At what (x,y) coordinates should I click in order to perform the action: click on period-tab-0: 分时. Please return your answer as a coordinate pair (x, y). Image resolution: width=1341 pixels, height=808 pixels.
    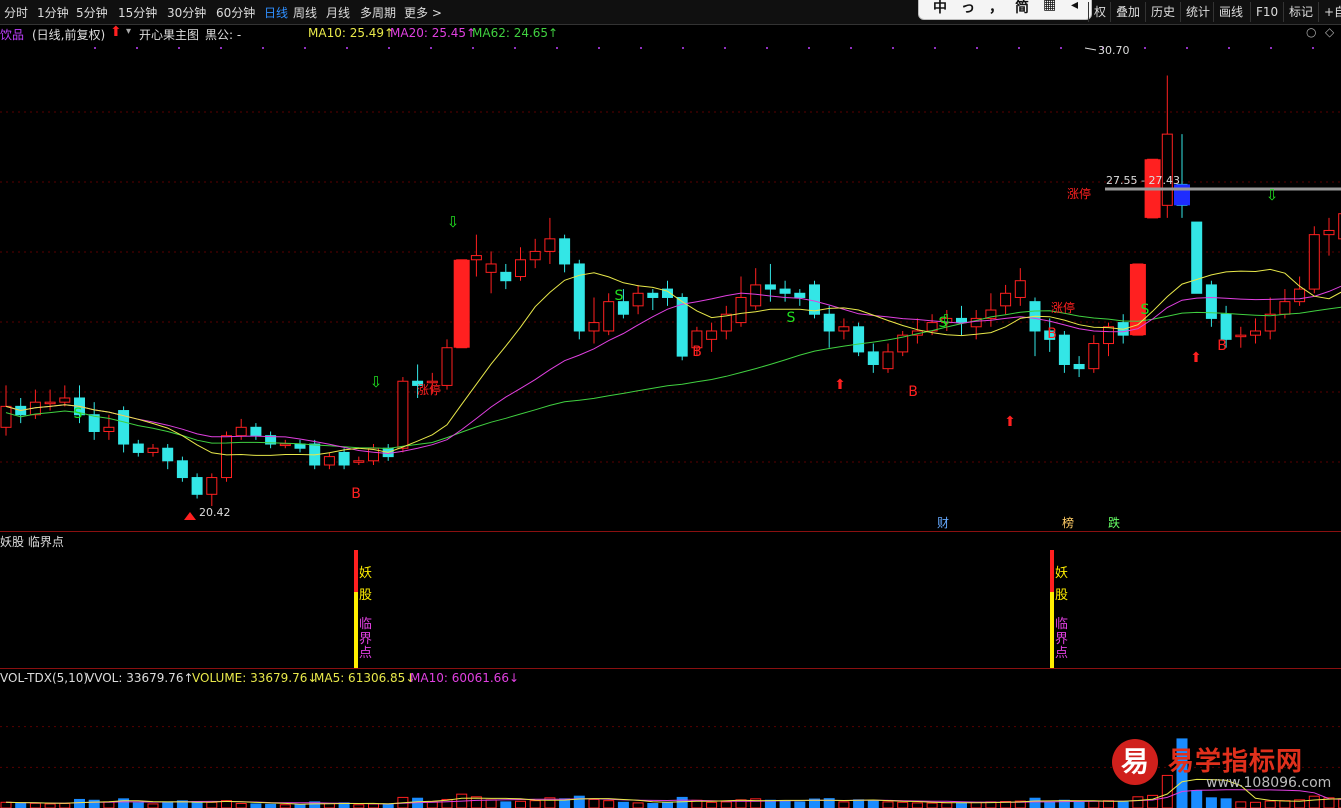
    Looking at the image, I should click on (16, 12).